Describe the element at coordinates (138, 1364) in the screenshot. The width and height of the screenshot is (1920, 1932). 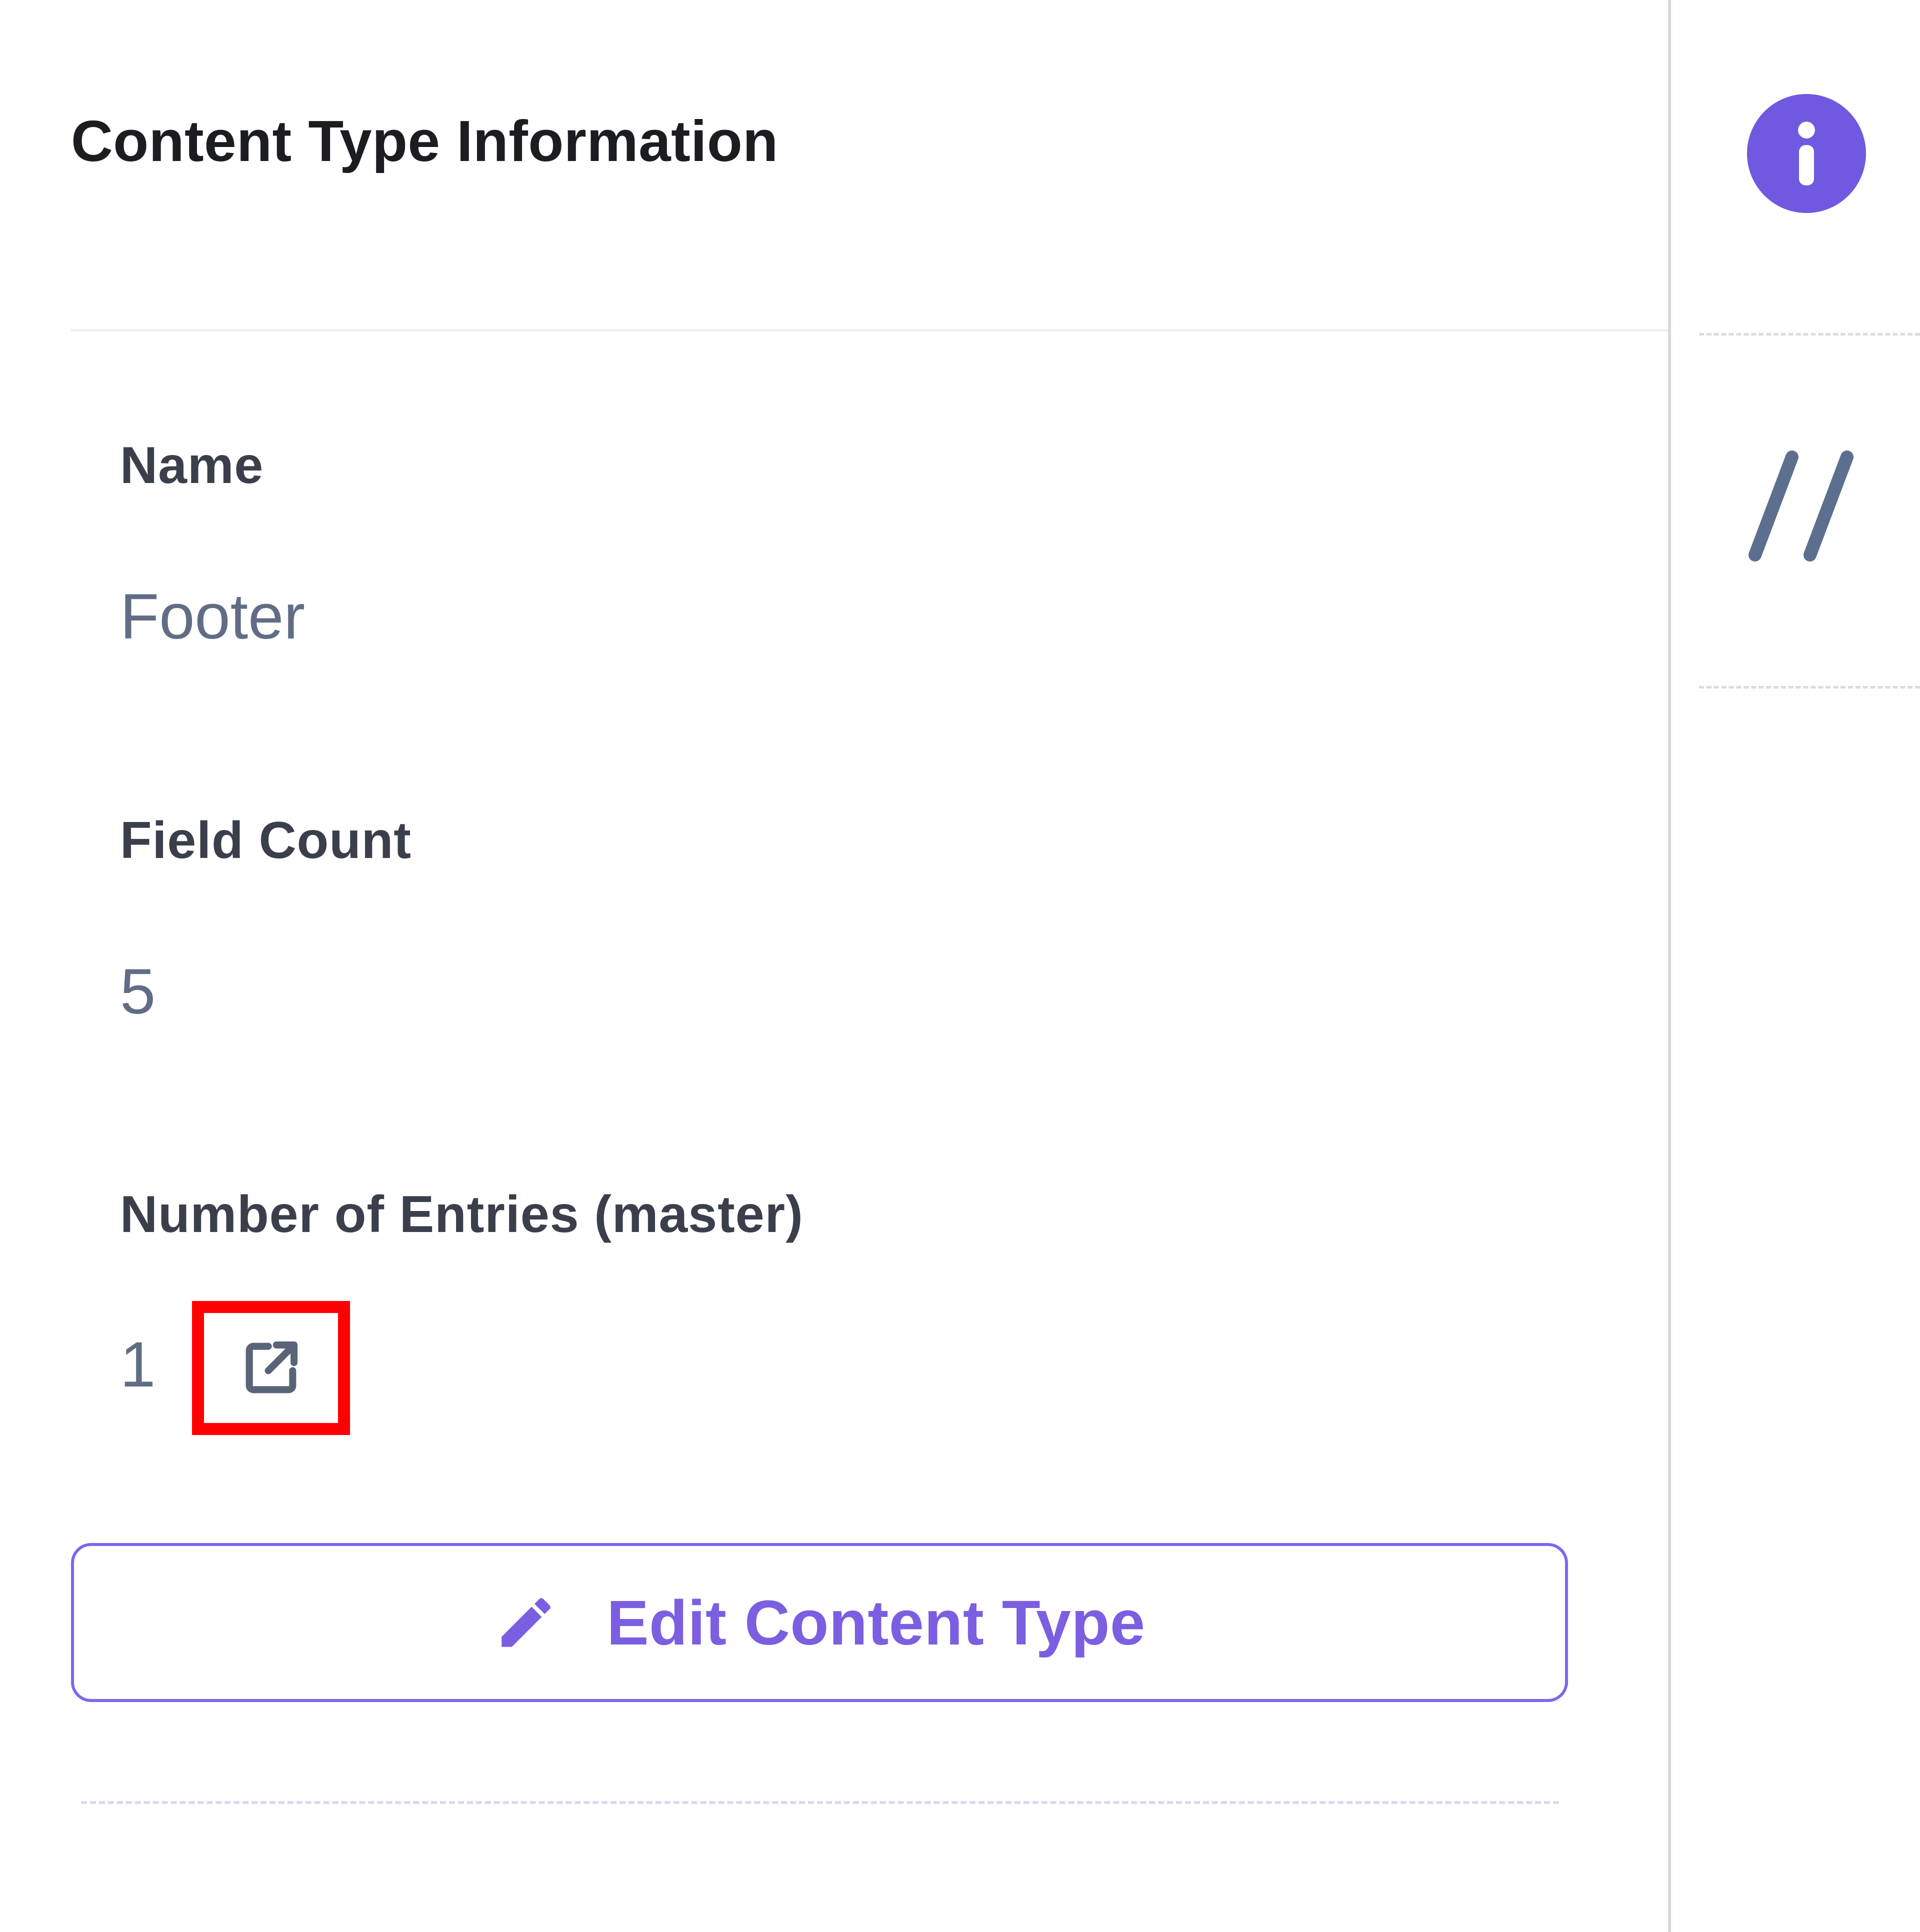
I see `entries-count-value: 1` at that location.